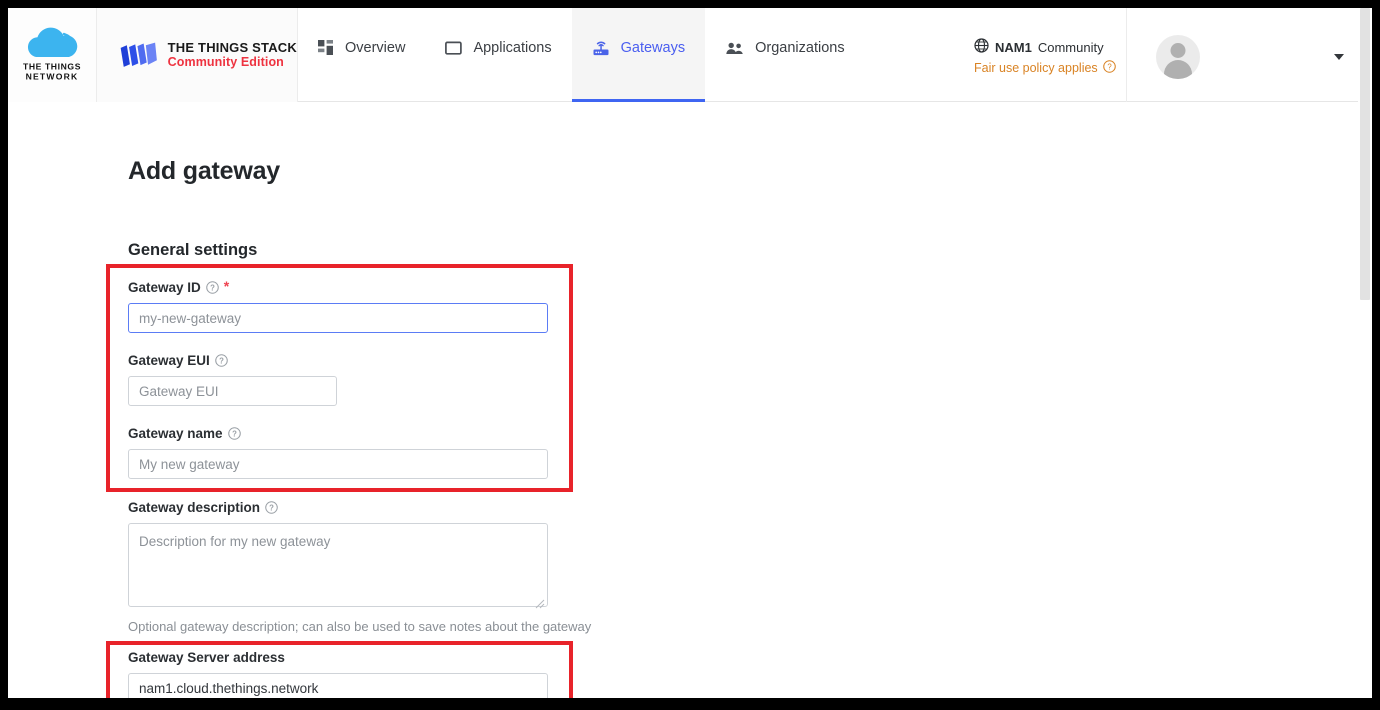 Image resolution: width=1380 pixels, height=710 pixels. What do you see at coordinates (800, 48) in the screenshot?
I see `nav-label: Organizations` at bounding box center [800, 48].